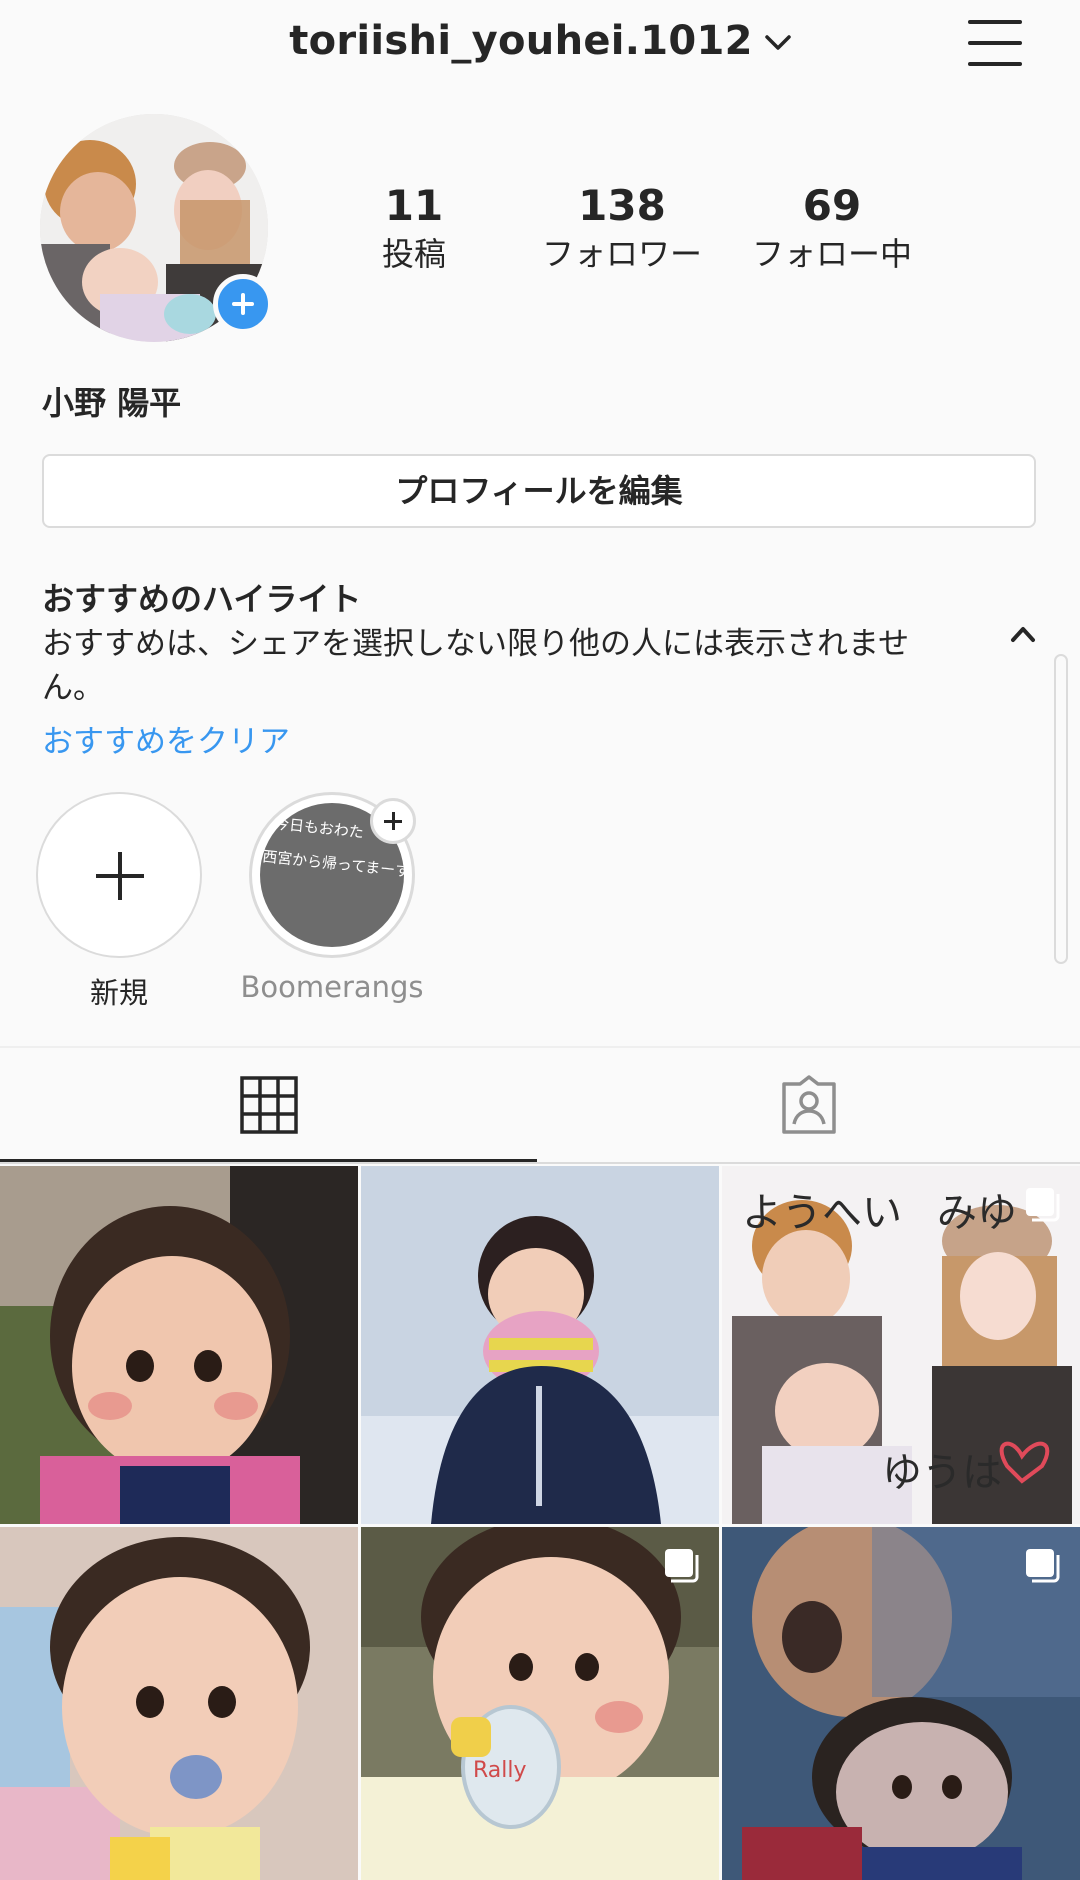 The image size is (1080, 1880). What do you see at coordinates (413, 254) in the screenshot?
I see `posts-label: 投稿` at bounding box center [413, 254].